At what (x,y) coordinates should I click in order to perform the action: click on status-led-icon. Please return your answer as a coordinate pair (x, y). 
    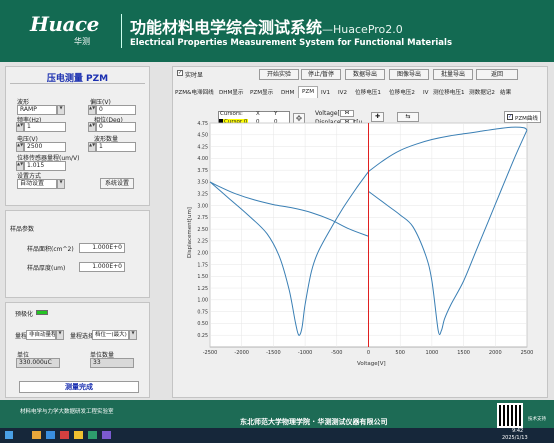
    Looking at the image, I should click on (42, 312).